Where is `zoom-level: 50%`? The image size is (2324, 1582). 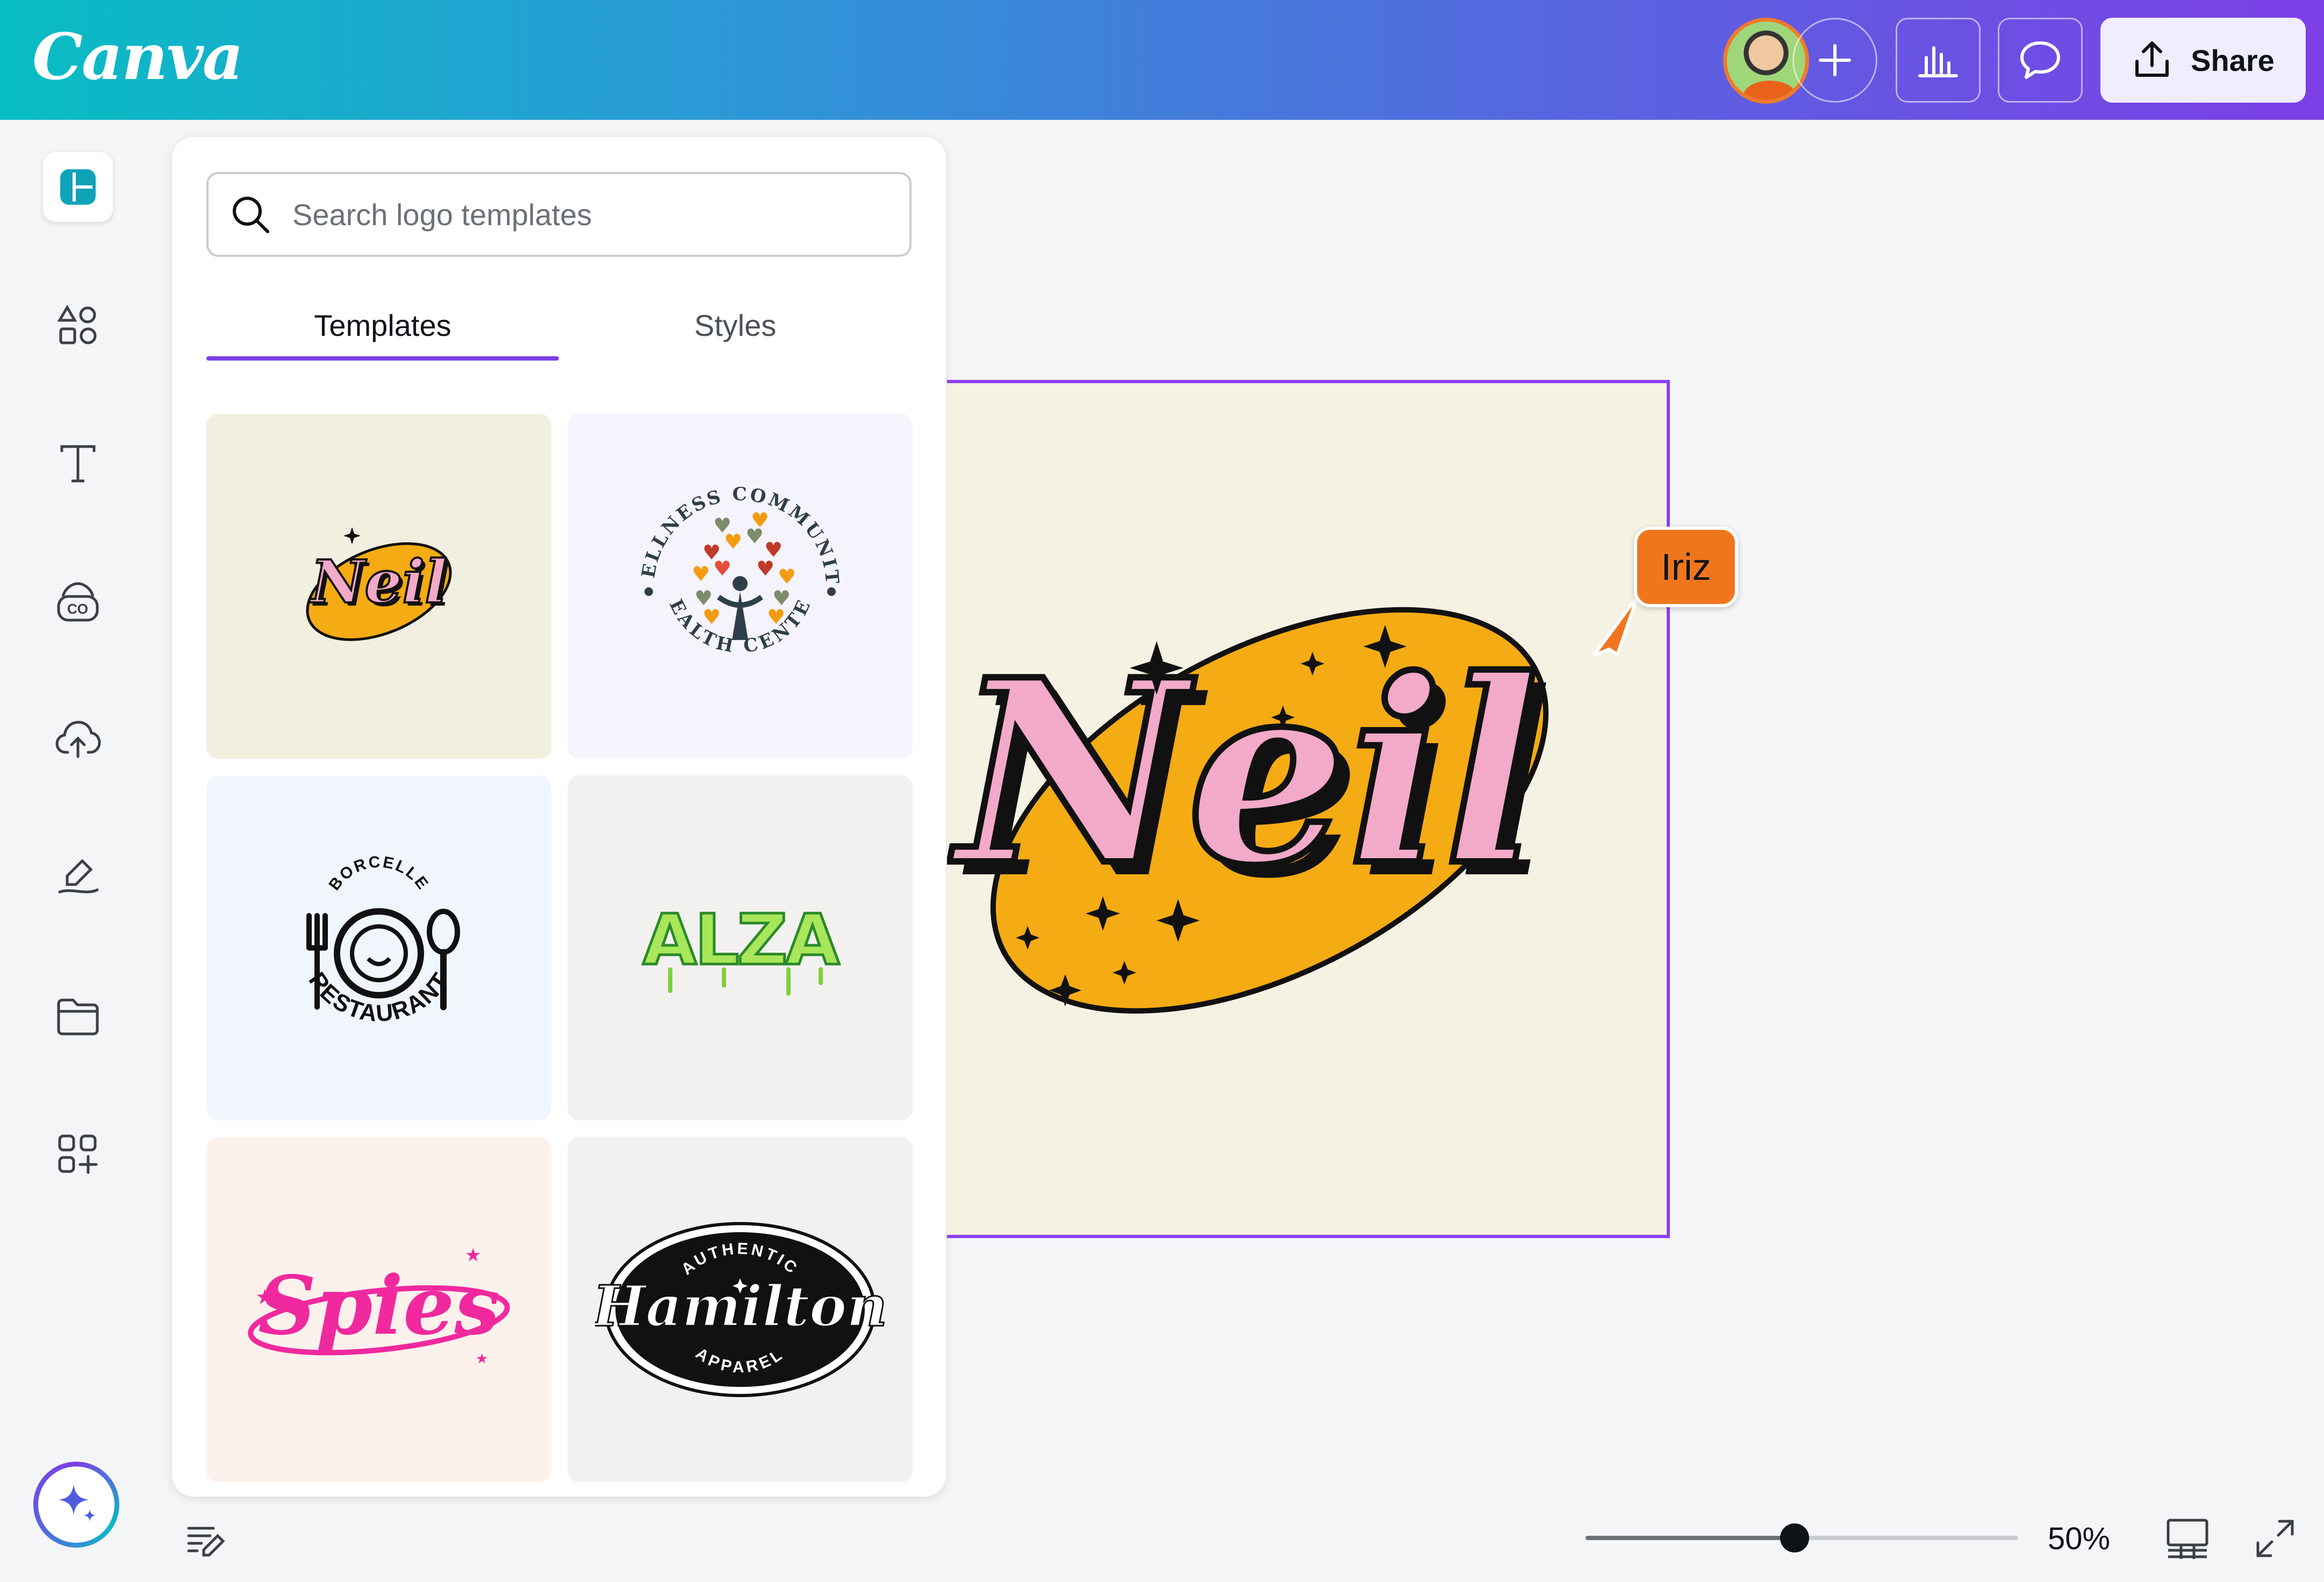 zoom-level: 50% is located at coordinates (2079, 1539).